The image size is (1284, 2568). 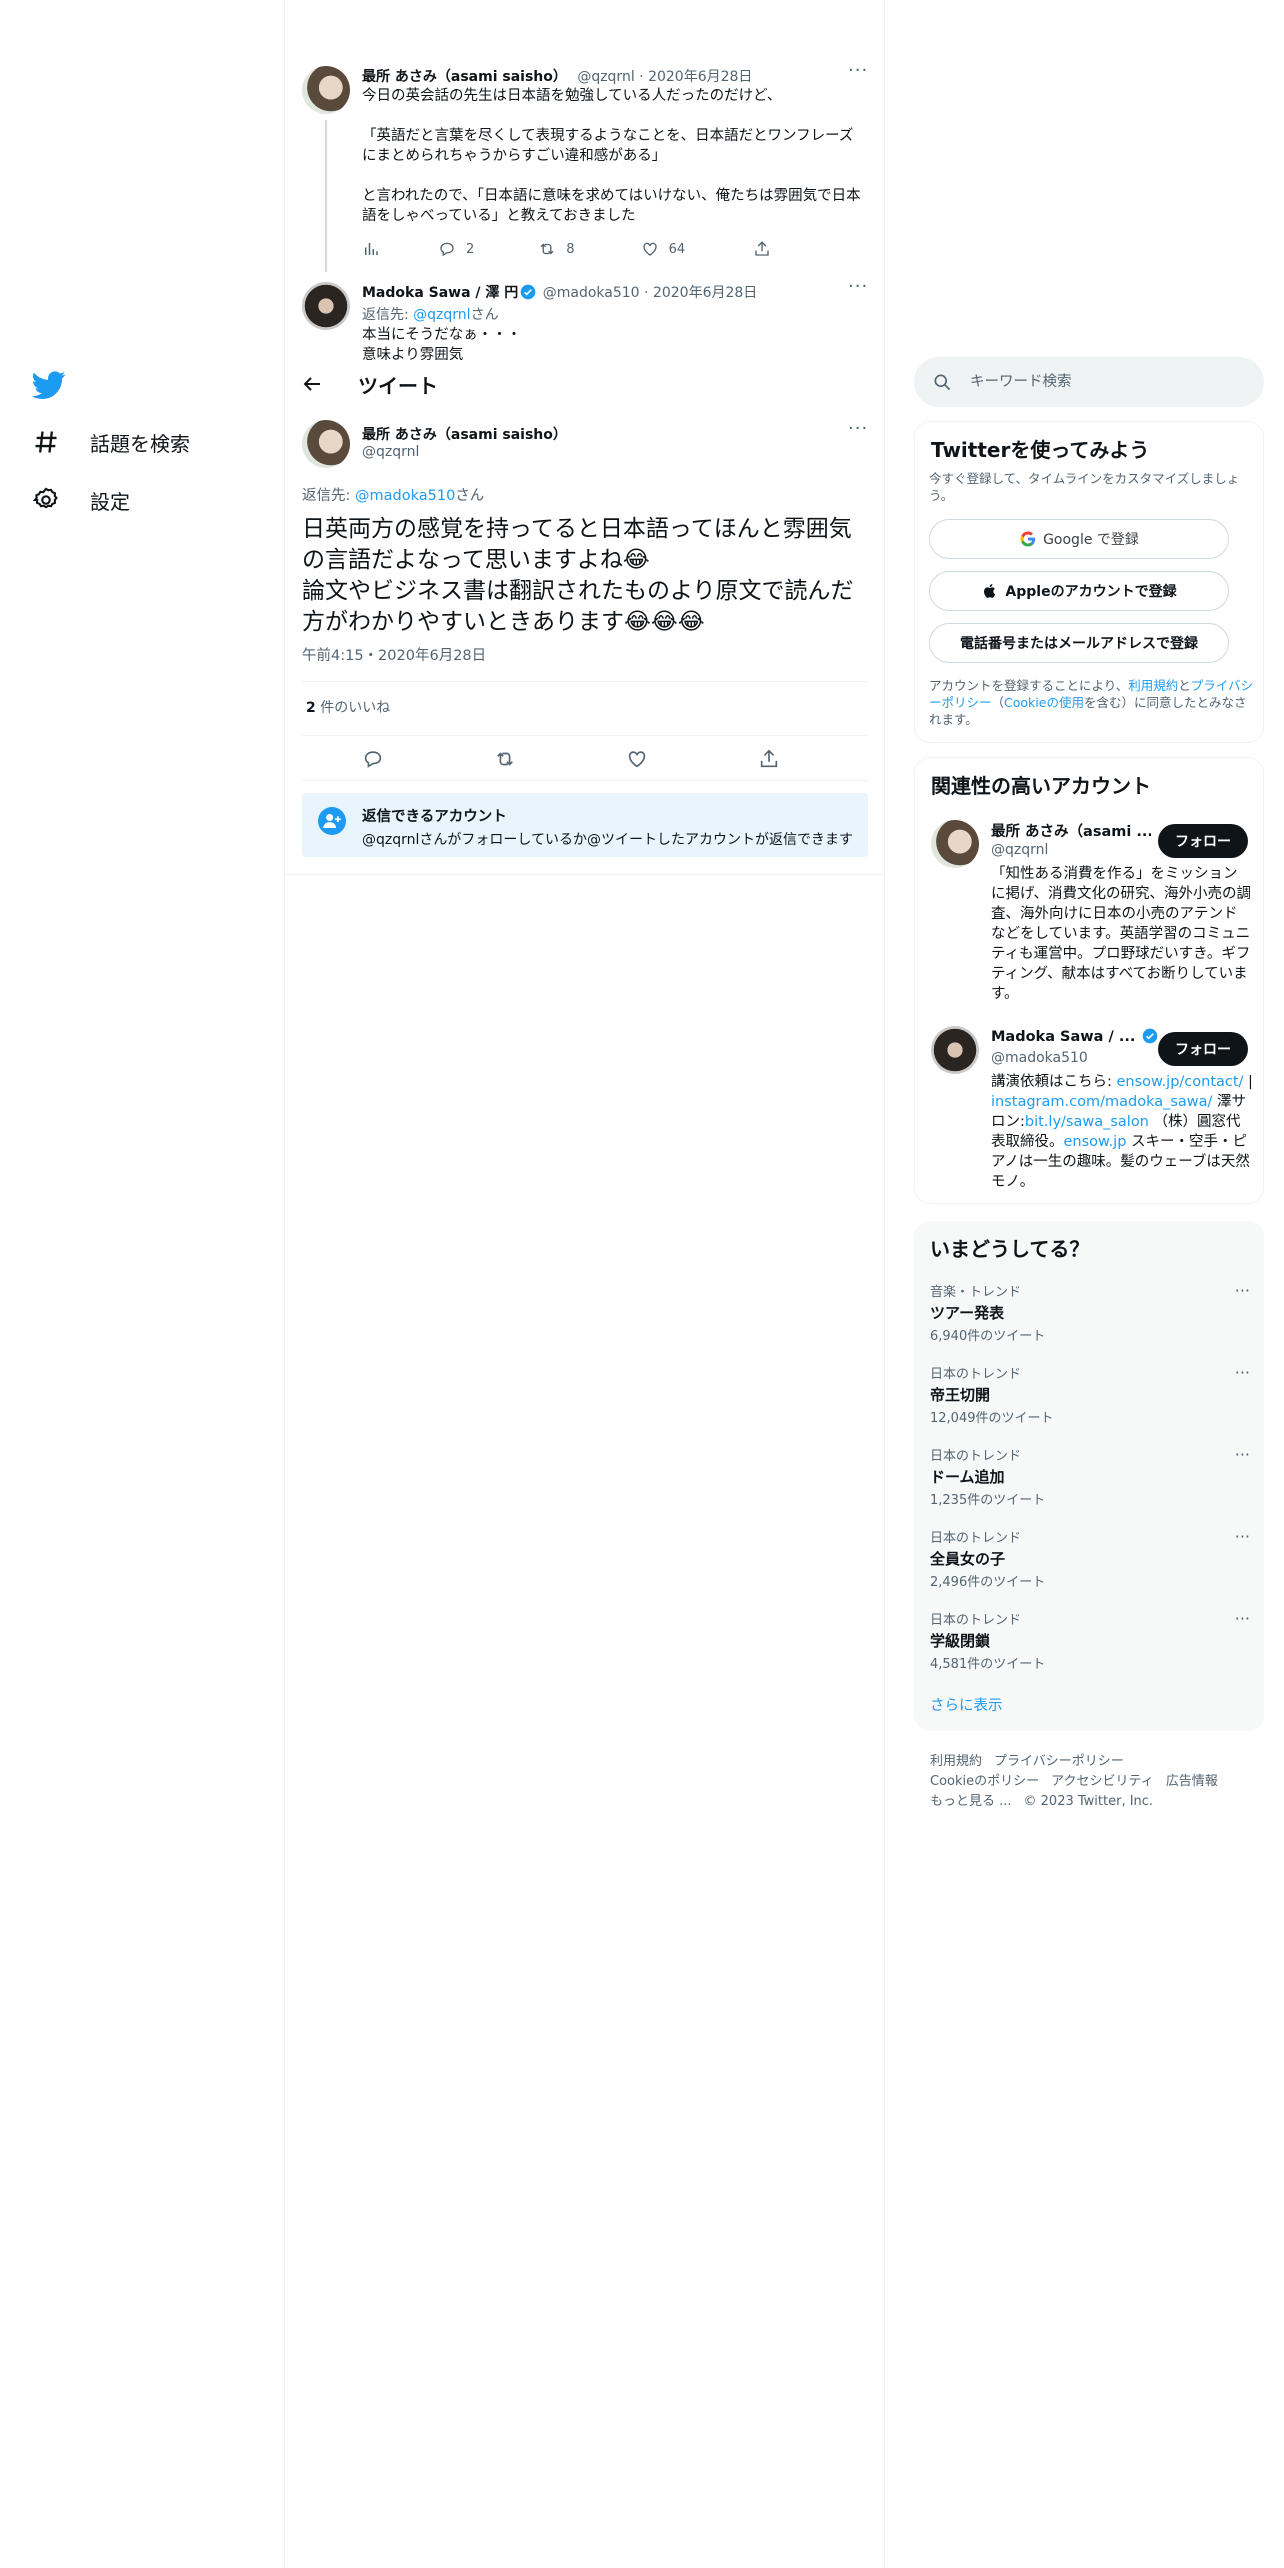 I want to click on search-icon, so click(x=942, y=382).